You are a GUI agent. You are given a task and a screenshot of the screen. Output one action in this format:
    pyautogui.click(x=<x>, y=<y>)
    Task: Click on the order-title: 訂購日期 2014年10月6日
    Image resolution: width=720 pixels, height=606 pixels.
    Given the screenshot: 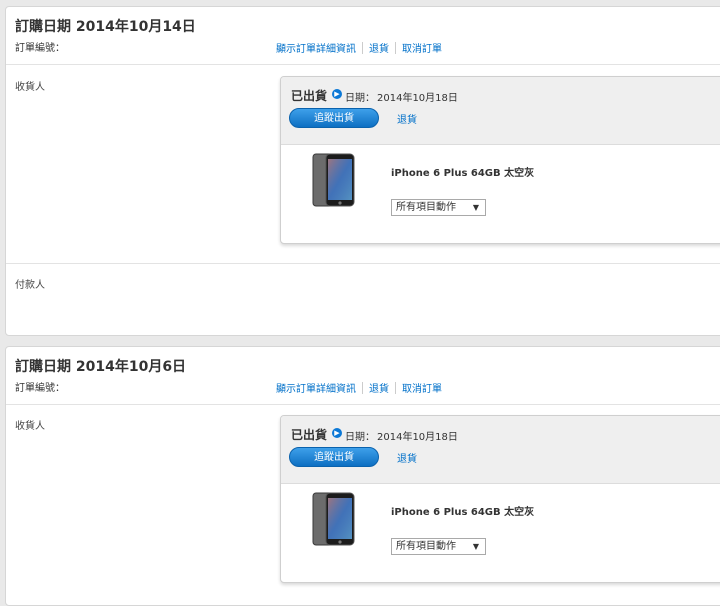 What is the action you would take?
    pyautogui.click(x=101, y=367)
    